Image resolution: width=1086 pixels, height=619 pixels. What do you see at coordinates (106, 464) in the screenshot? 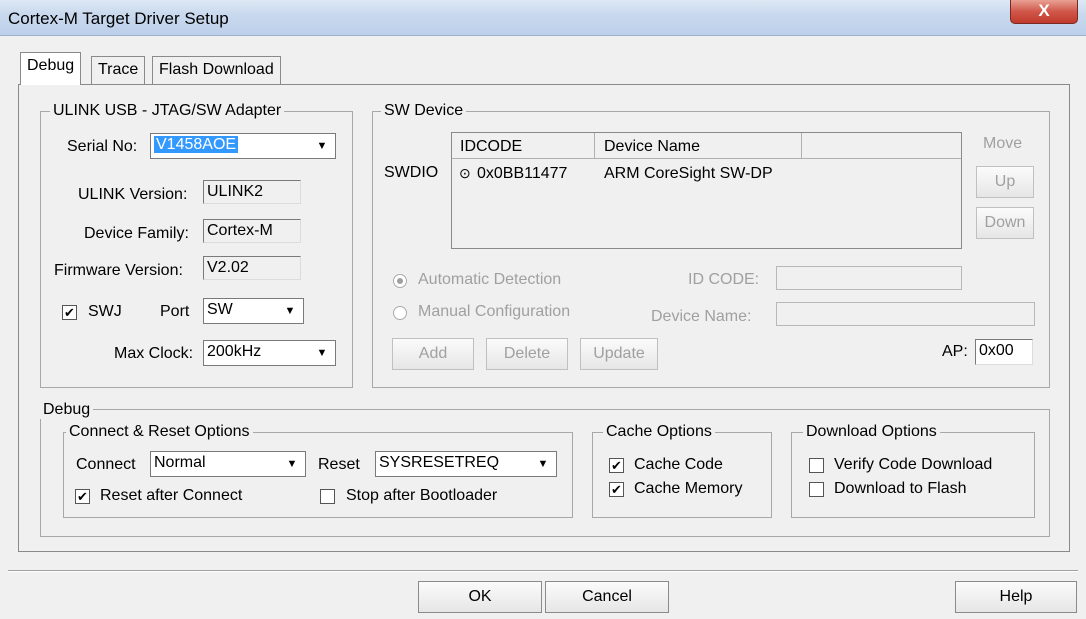
I see `connect-label: Connect` at bounding box center [106, 464].